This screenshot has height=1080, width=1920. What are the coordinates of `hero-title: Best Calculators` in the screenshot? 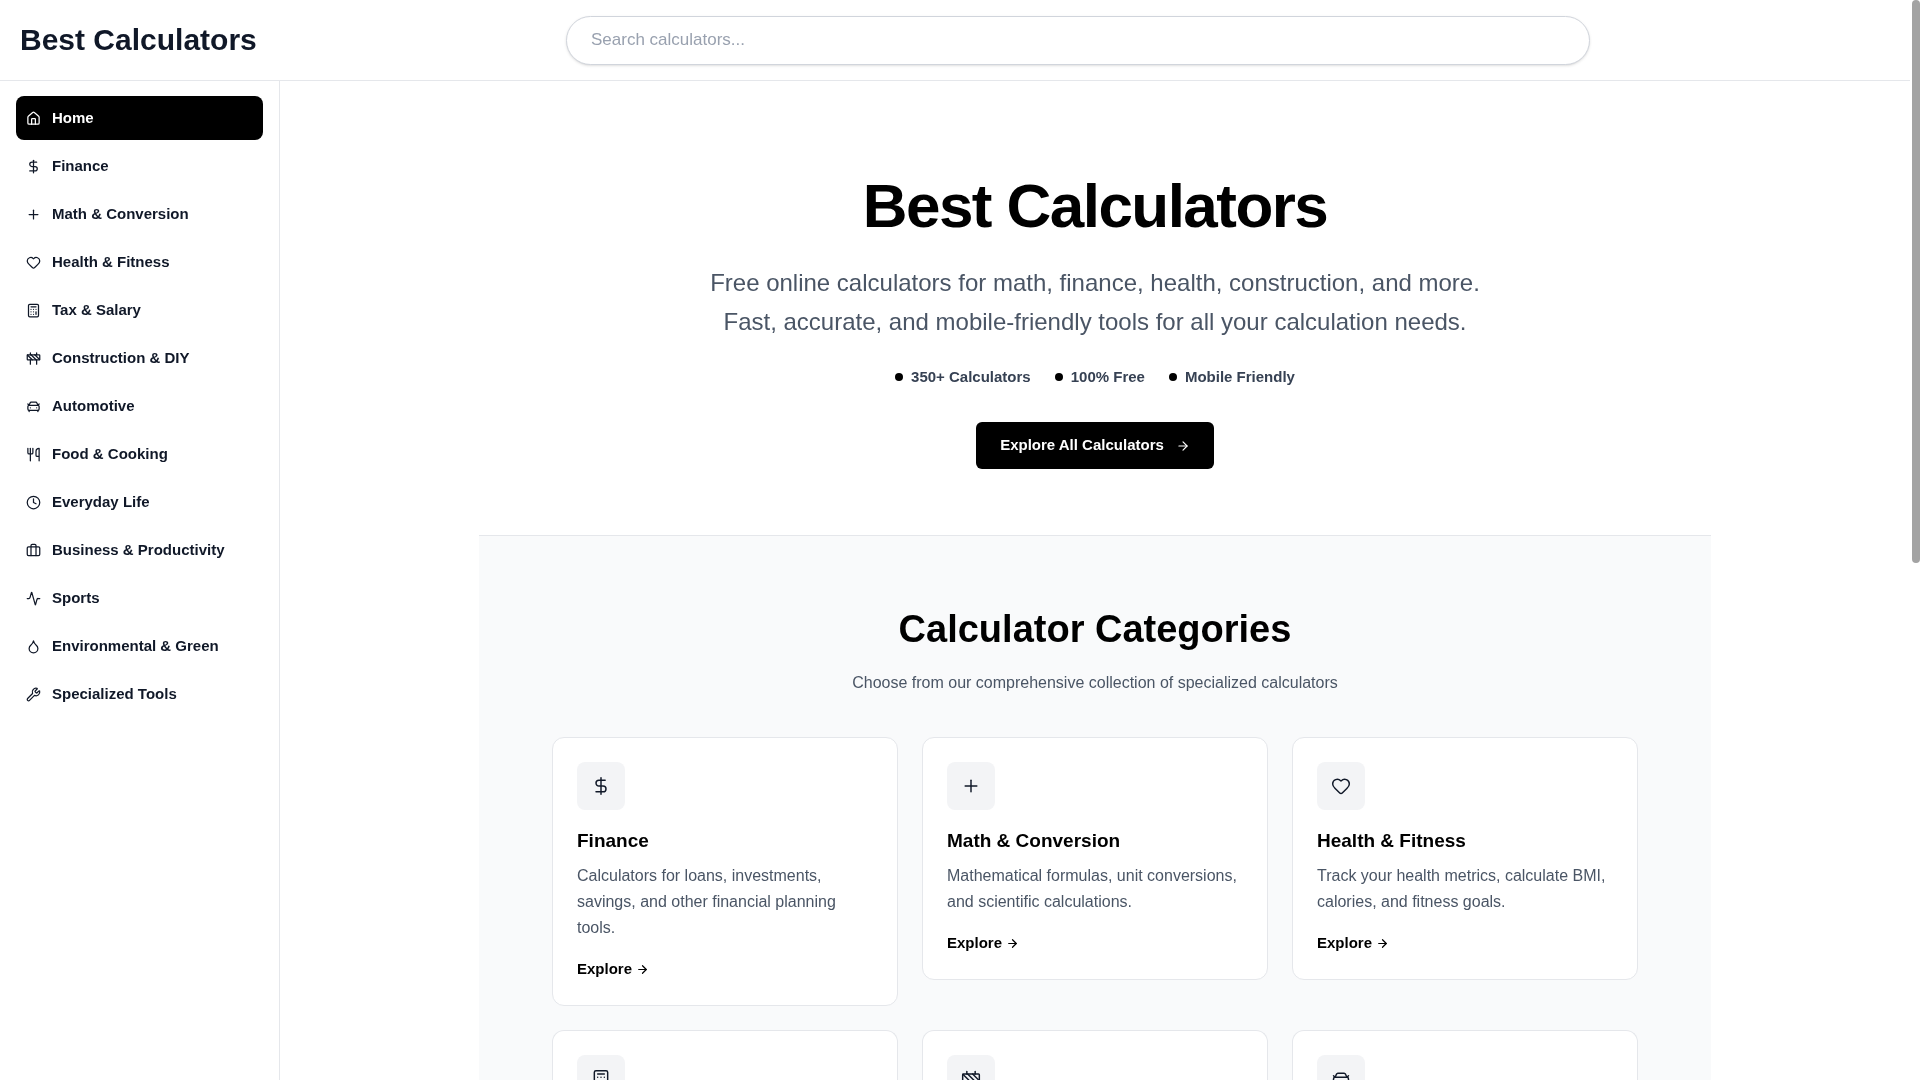 It's located at (1095, 206).